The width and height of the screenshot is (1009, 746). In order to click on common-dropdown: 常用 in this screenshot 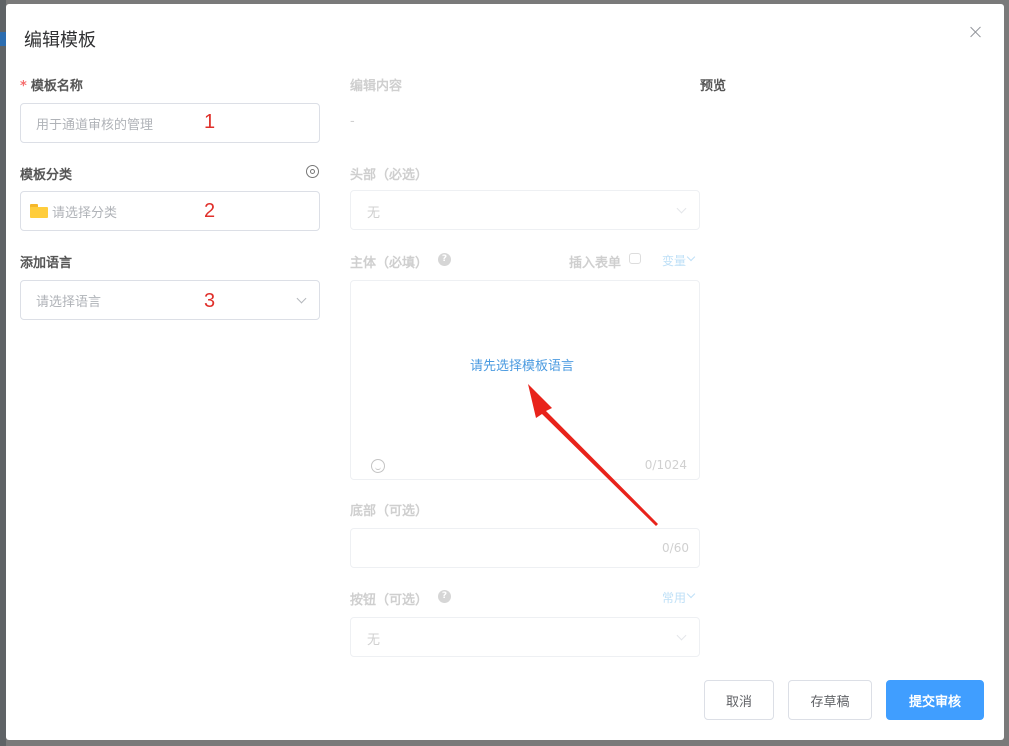, I will do `click(674, 597)`.